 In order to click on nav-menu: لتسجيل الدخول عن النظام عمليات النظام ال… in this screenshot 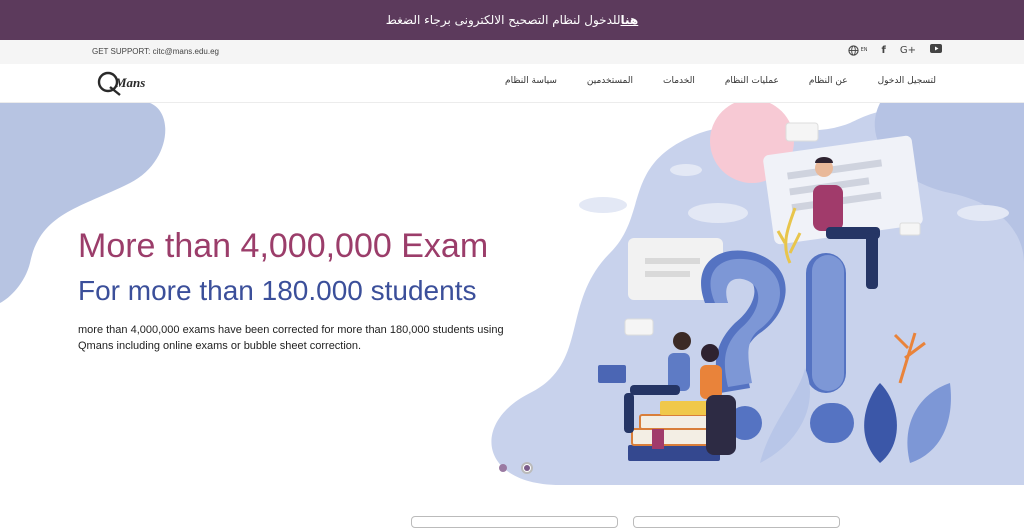, I will do `click(720, 81)`.